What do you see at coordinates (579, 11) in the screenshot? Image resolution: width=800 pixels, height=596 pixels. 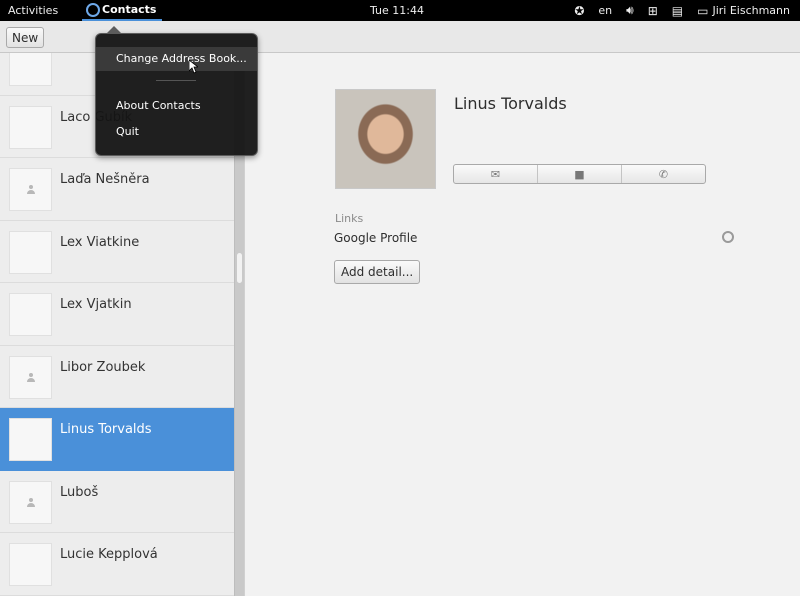 I see `accessibility-icon: ✪` at bounding box center [579, 11].